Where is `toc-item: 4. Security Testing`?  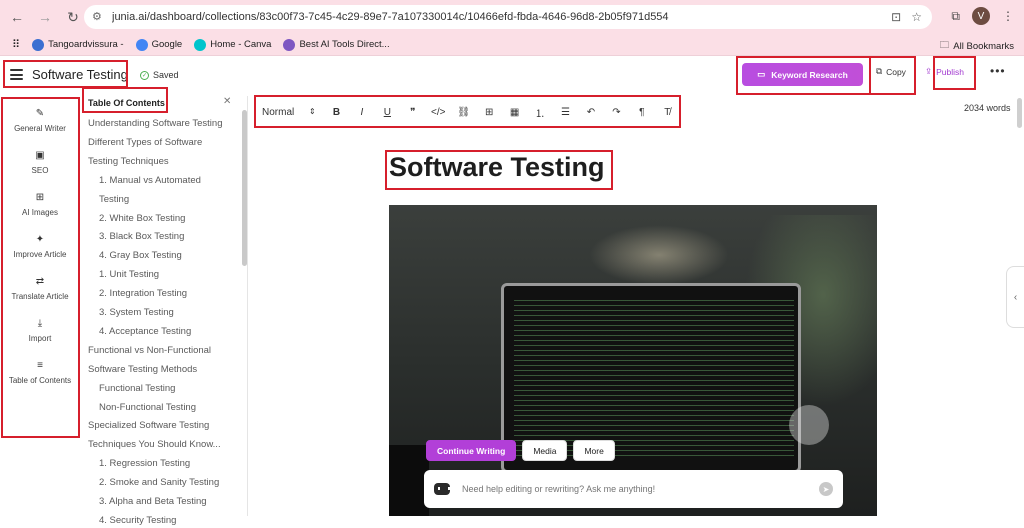
toc-item: 4. Security Testing is located at coordinates (137, 520).